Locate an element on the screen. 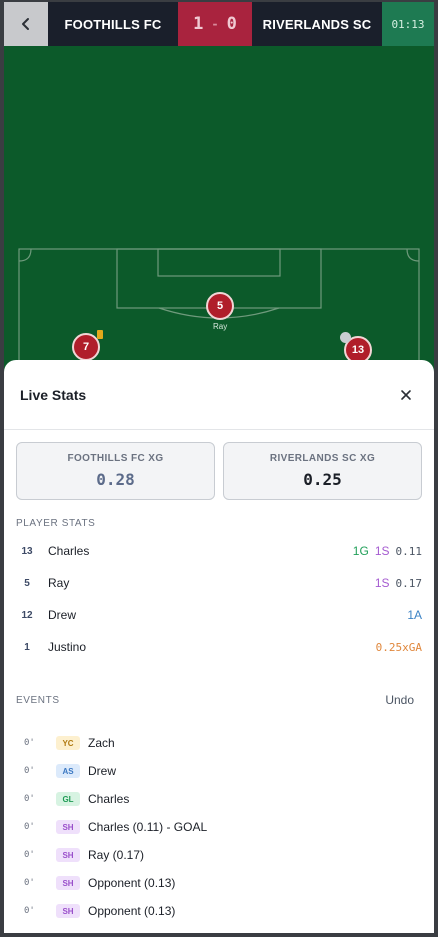 This screenshot has width=438, height=937. event-row: 0' YC Zach is located at coordinates (229, 743).